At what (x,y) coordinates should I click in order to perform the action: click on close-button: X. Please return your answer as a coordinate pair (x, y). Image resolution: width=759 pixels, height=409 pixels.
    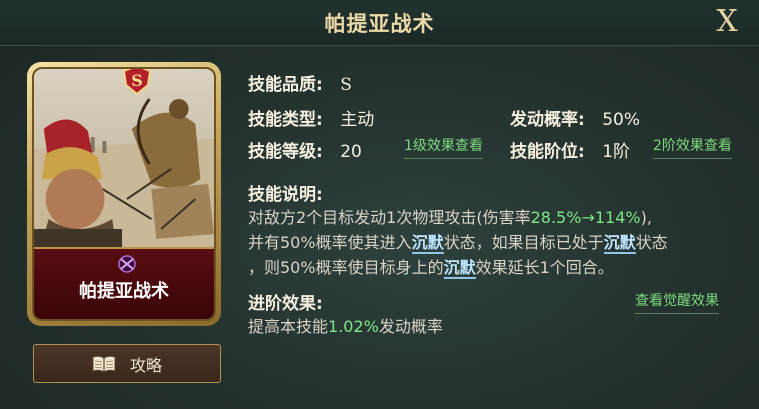
    Looking at the image, I should click on (727, 22).